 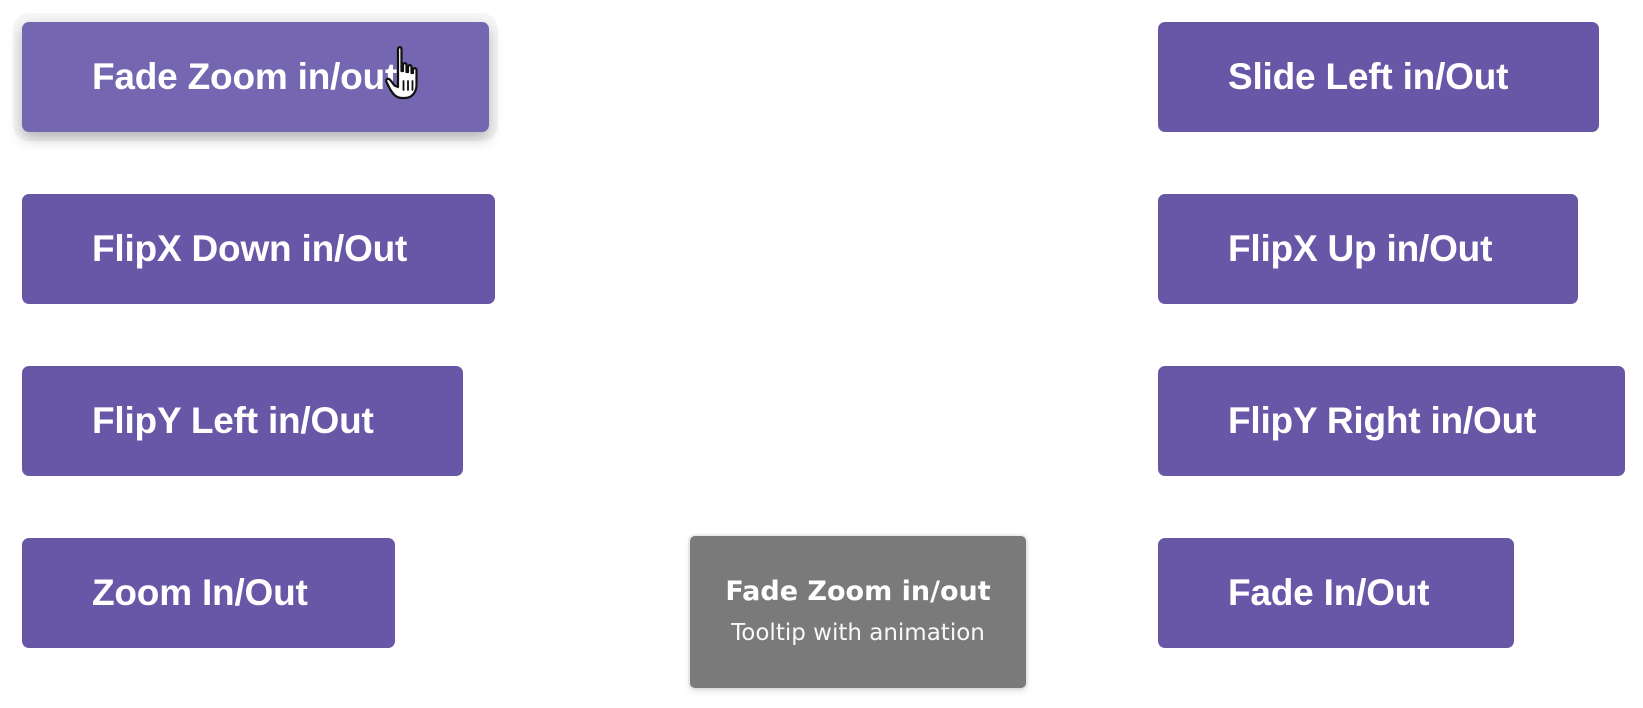 I want to click on flipy-right-button: FlipY Right in/Out, so click(x=1391, y=421).